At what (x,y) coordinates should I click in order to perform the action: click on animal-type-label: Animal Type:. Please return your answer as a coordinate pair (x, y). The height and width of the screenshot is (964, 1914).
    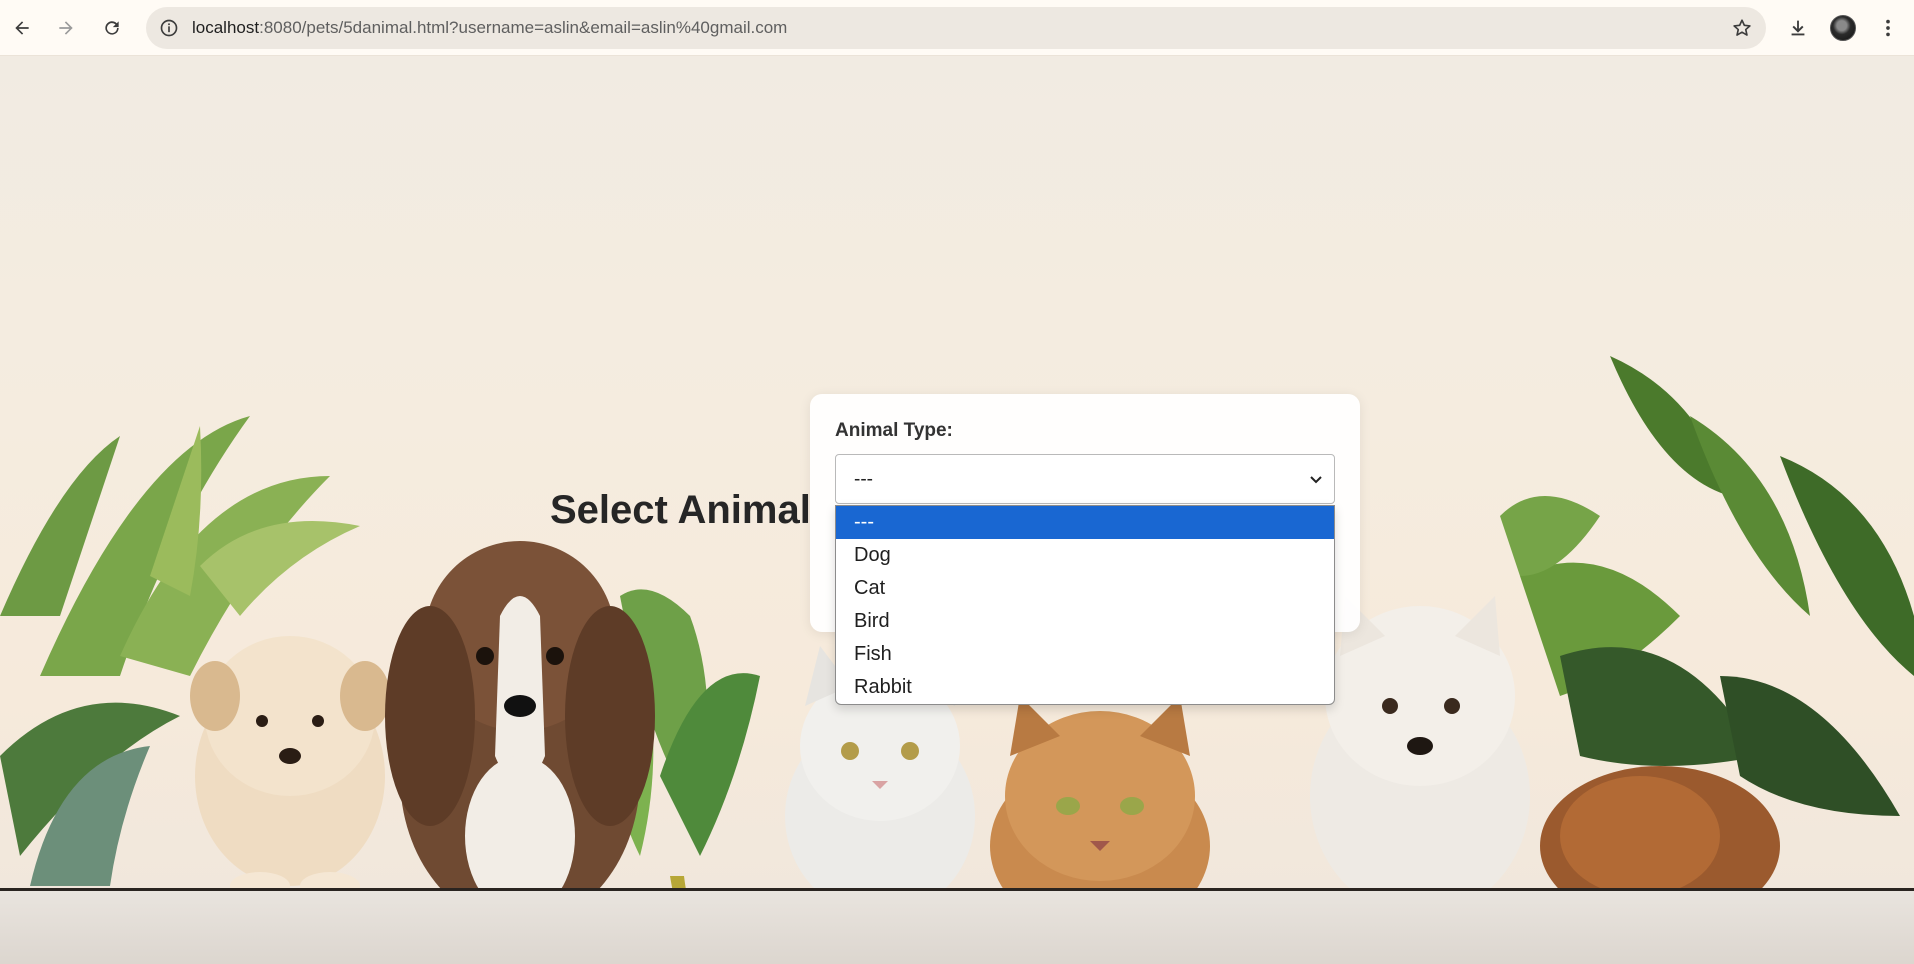
    Looking at the image, I should click on (894, 430).